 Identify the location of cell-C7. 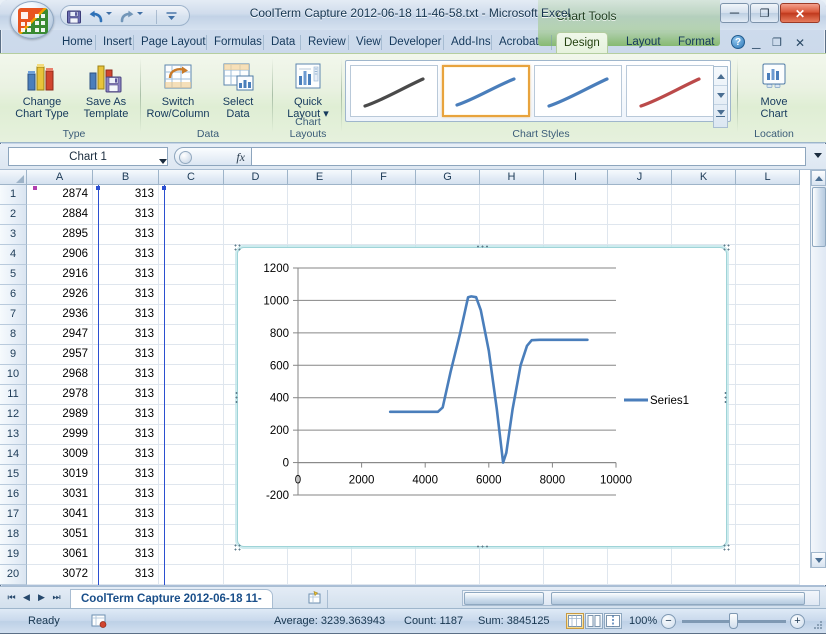
(191, 315).